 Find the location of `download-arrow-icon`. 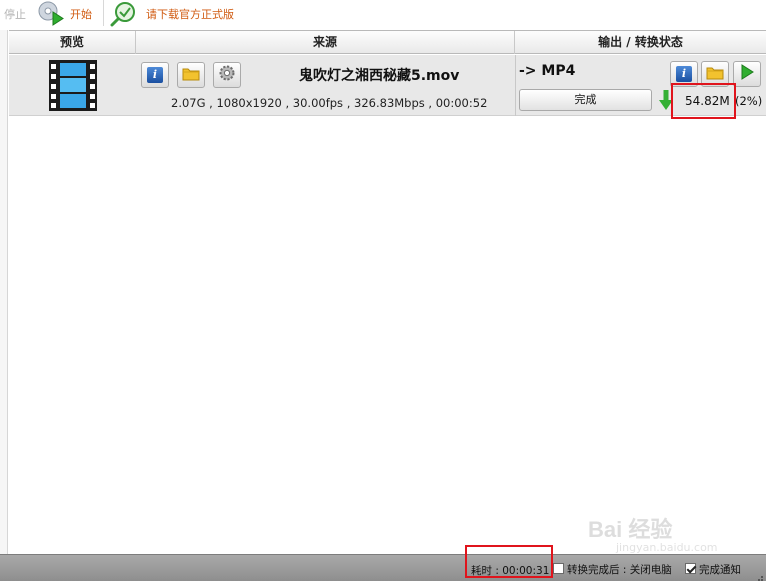

download-arrow-icon is located at coordinates (666, 100).